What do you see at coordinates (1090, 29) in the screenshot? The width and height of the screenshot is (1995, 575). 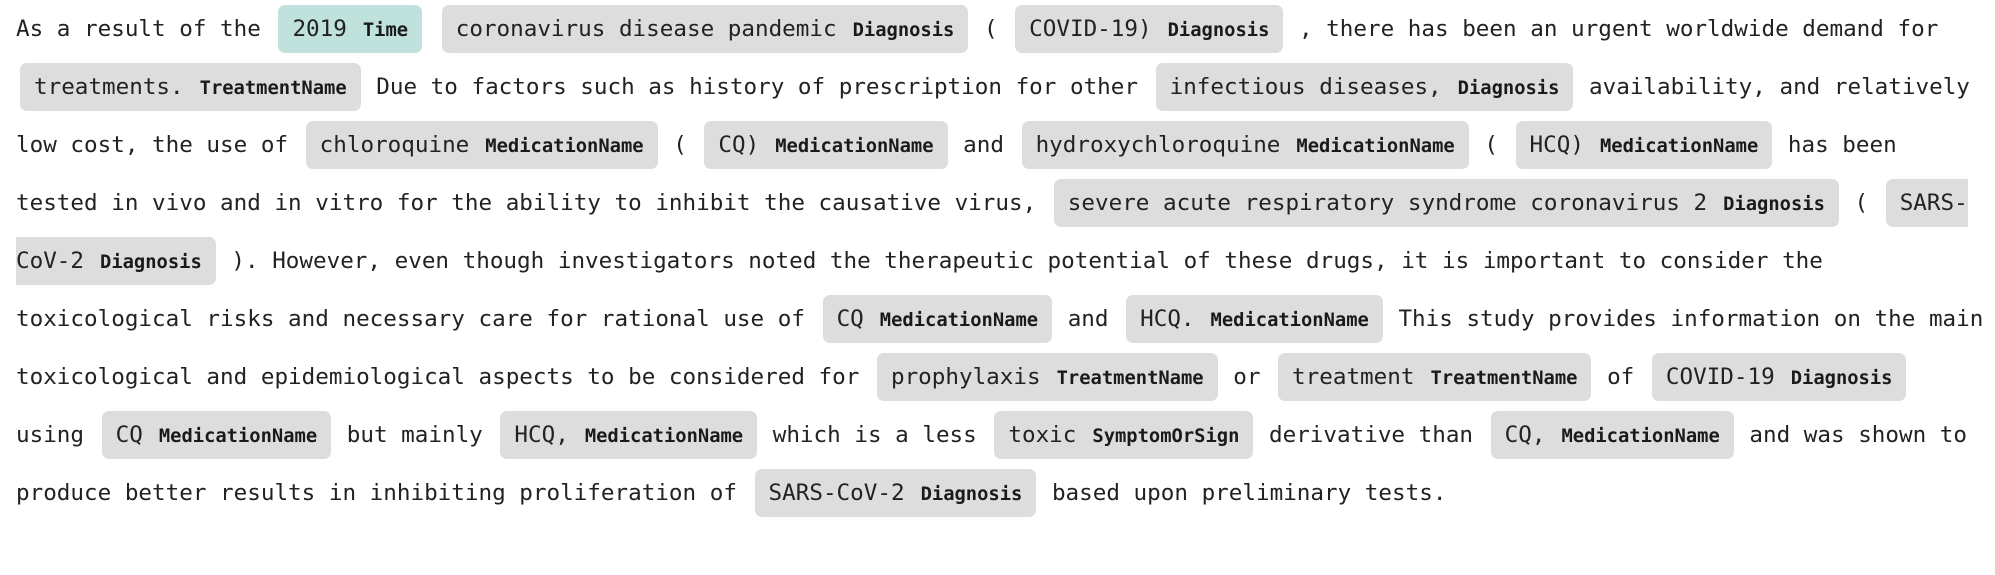 I see `entity-text: COVID-19)` at bounding box center [1090, 29].